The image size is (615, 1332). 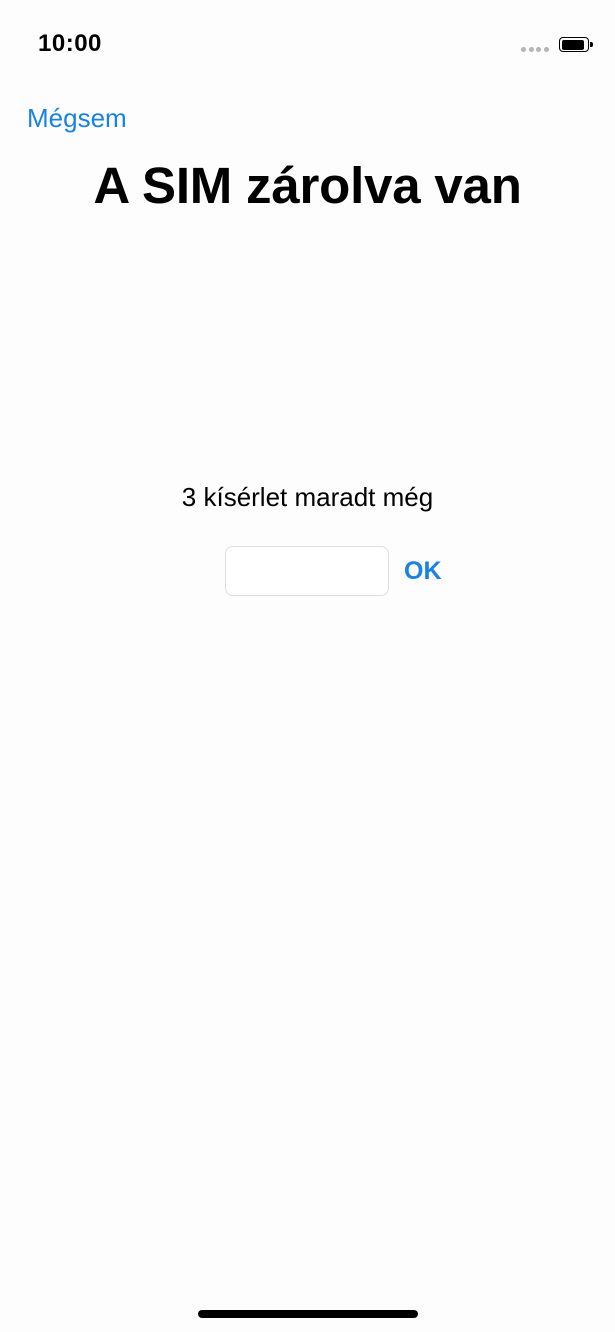 What do you see at coordinates (307, 185) in the screenshot?
I see `page-title: A SIM zárolva van` at bounding box center [307, 185].